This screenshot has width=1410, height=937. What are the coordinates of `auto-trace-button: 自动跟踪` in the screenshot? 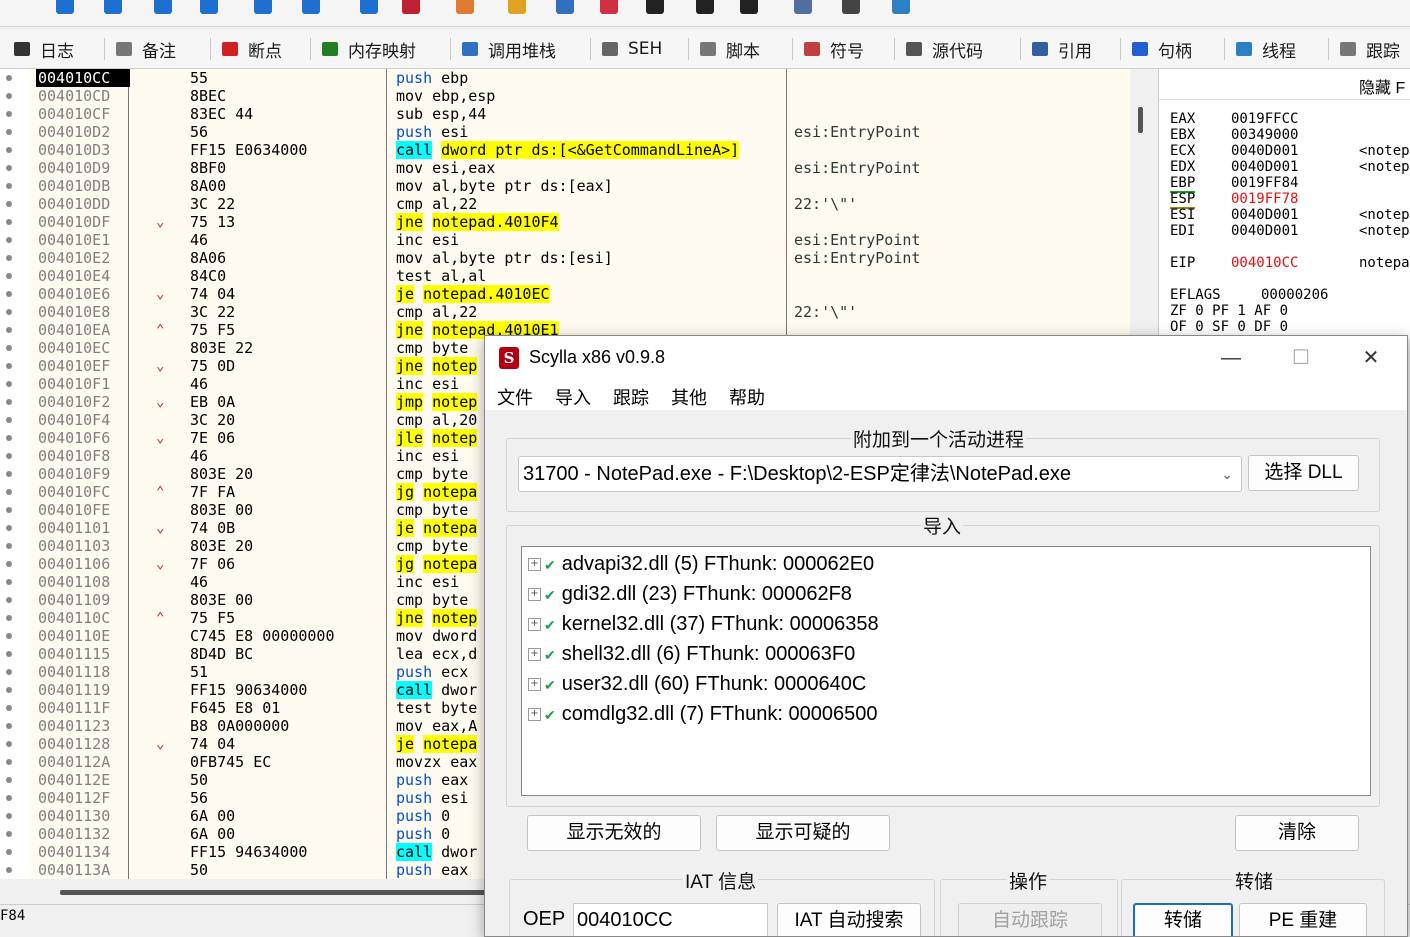 It's located at (1030, 919).